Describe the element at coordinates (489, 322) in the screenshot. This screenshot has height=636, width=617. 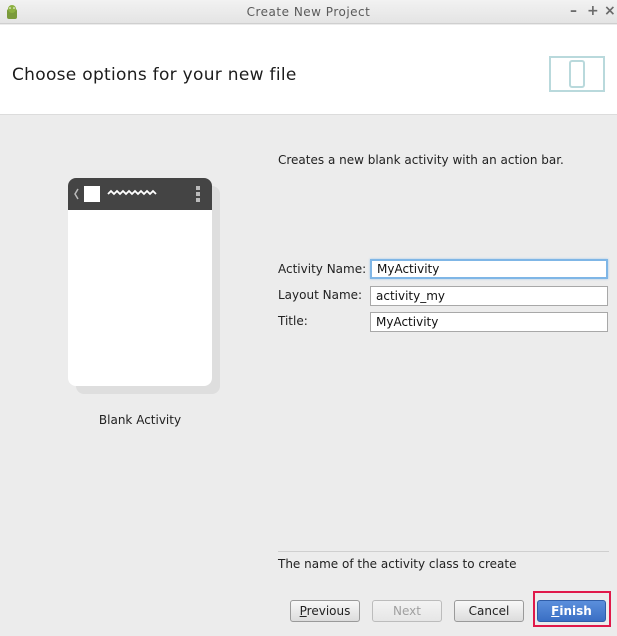
I see `title-input` at that location.